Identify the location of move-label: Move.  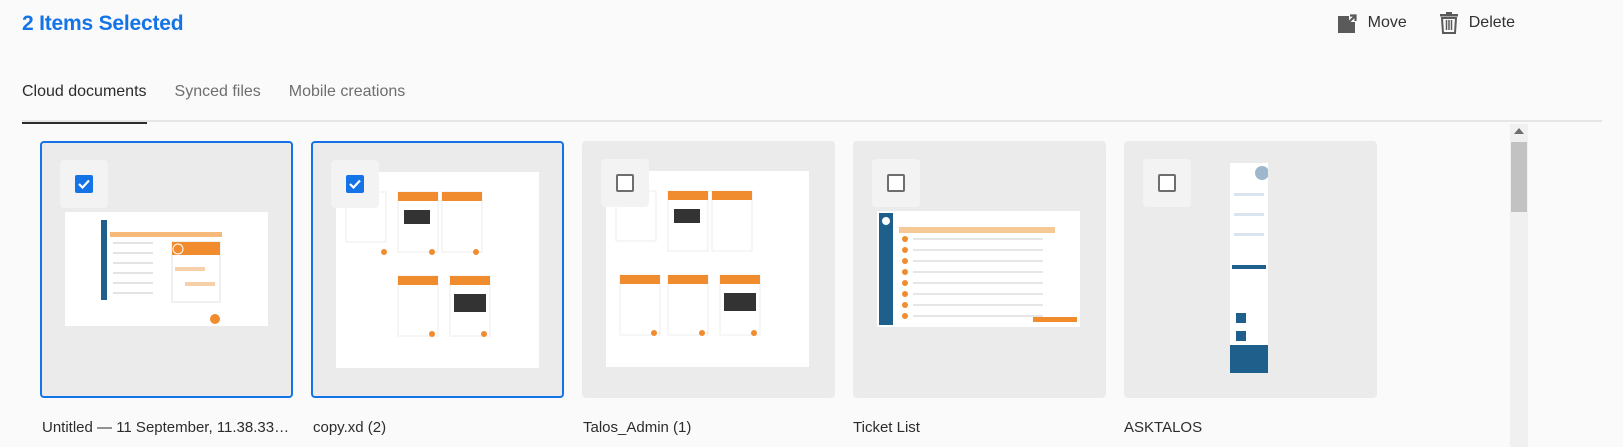
(1387, 22).